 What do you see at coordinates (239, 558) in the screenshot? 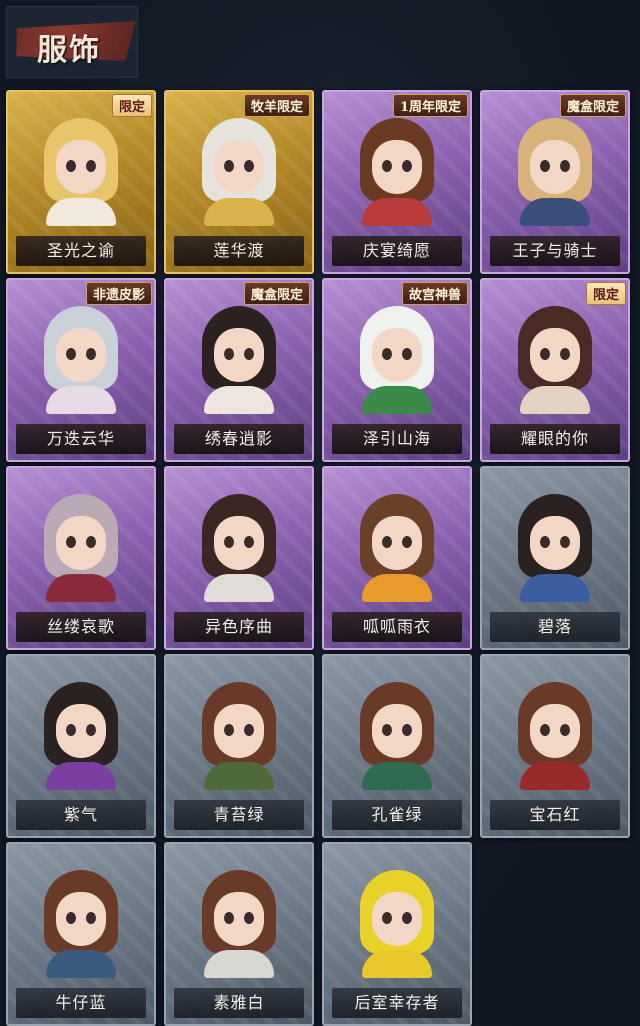
I see `costume-card: 异色序曲` at bounding box center [239, 558].